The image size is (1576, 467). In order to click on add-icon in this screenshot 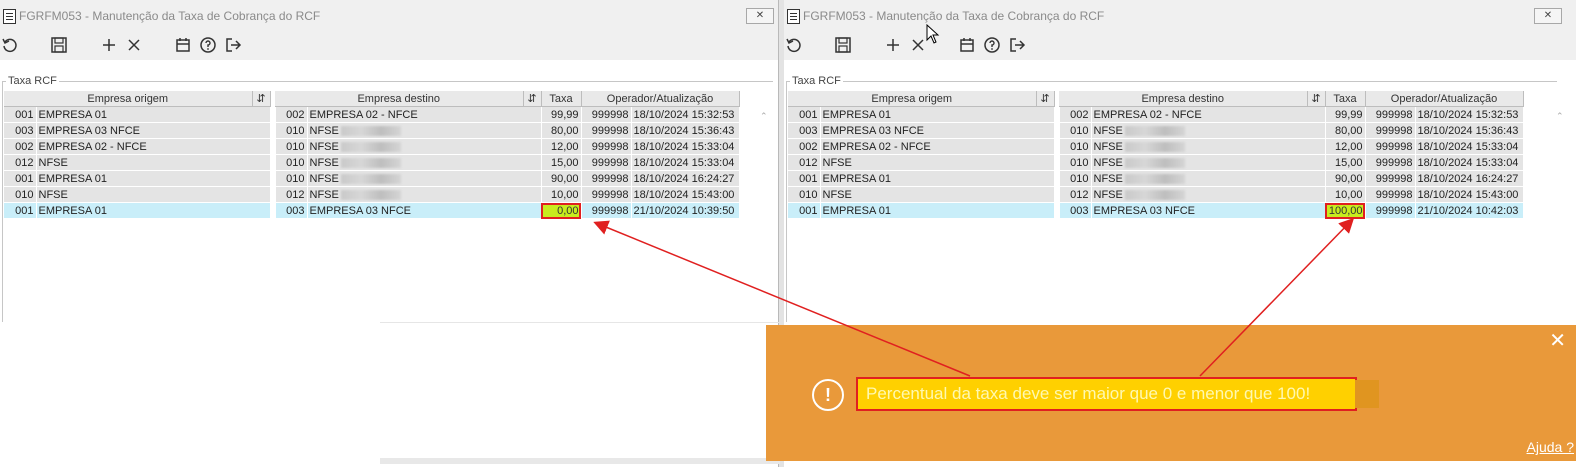, I will do `click(894, 46)`.